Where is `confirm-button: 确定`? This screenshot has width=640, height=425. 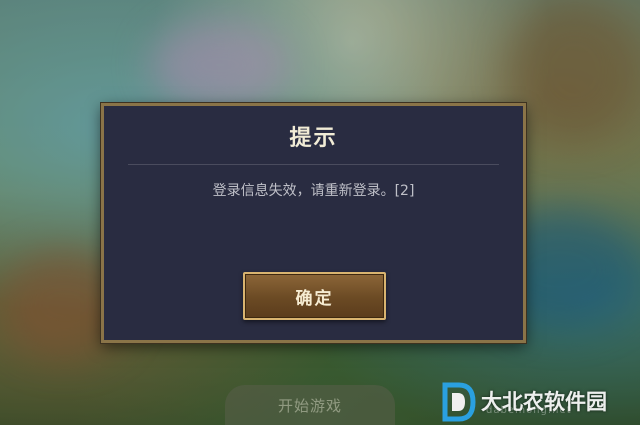 confirm-button: 确定 is located at coordinates (314, 296).